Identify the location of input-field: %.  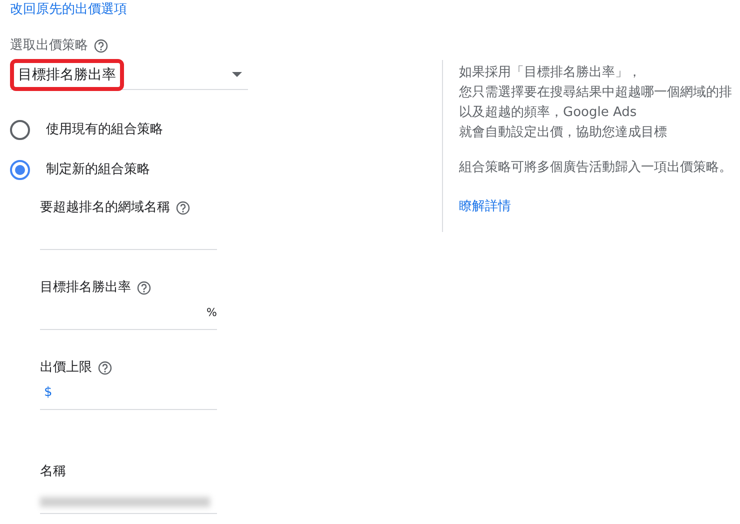
(128, 314).